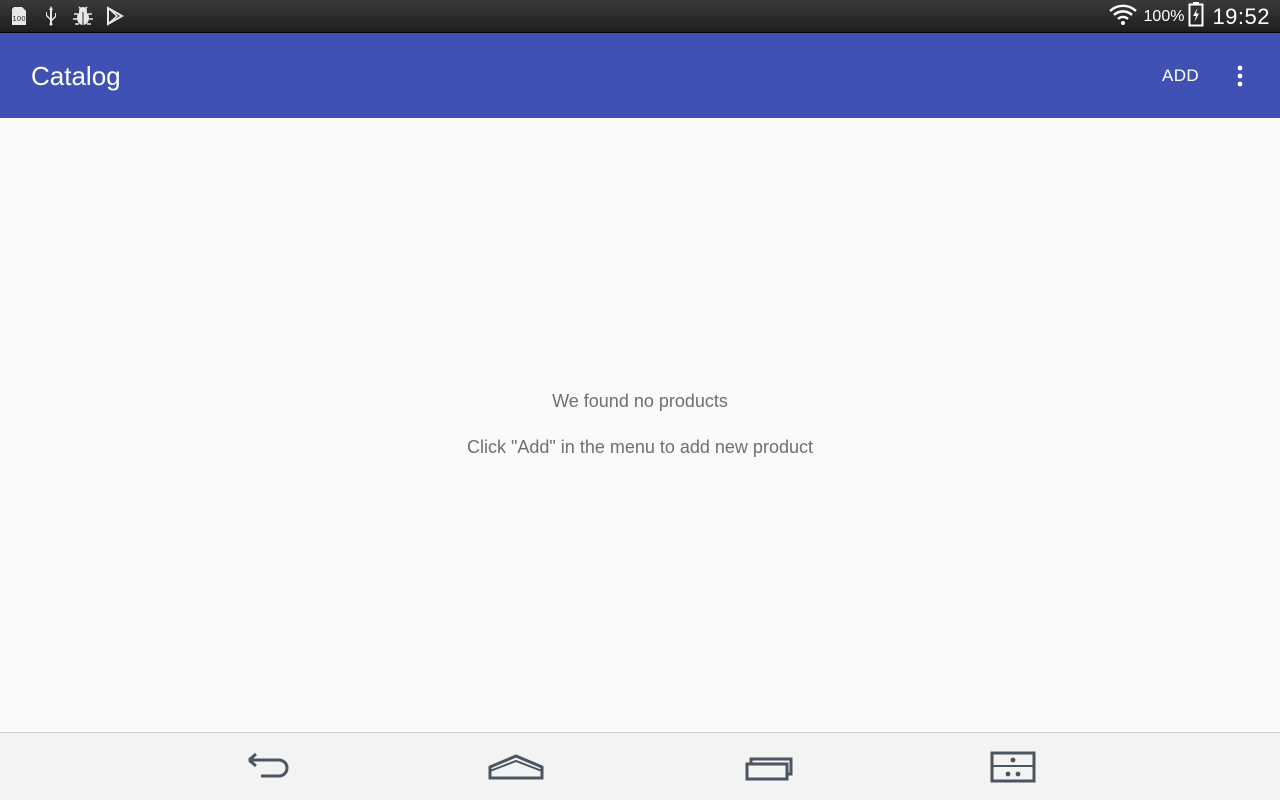 The height and width of the screenshot is (800, 1280). Describe the element at coordinates (51, 16) in the screenshot. I see `usb-icon` at that location.